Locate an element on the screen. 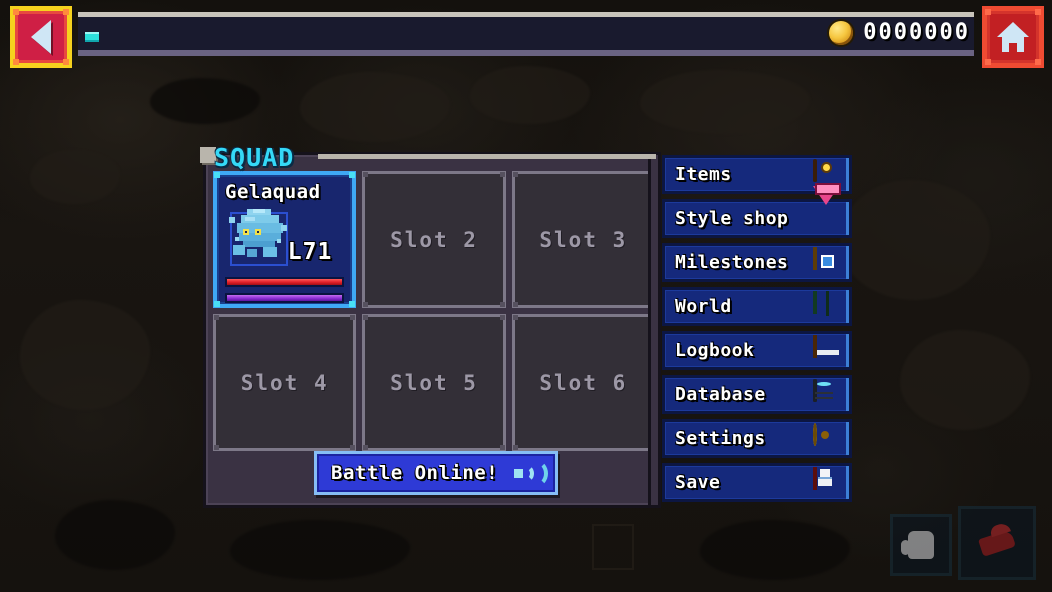  grab-hand-button is located at coordinates (921, 545).